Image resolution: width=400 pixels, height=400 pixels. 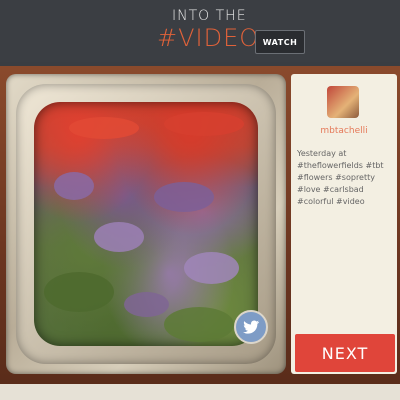 What do you see at coordinates (345, 353) in the screenshot?
I see `next-button: NEXT` at bounding box center [345, 353].